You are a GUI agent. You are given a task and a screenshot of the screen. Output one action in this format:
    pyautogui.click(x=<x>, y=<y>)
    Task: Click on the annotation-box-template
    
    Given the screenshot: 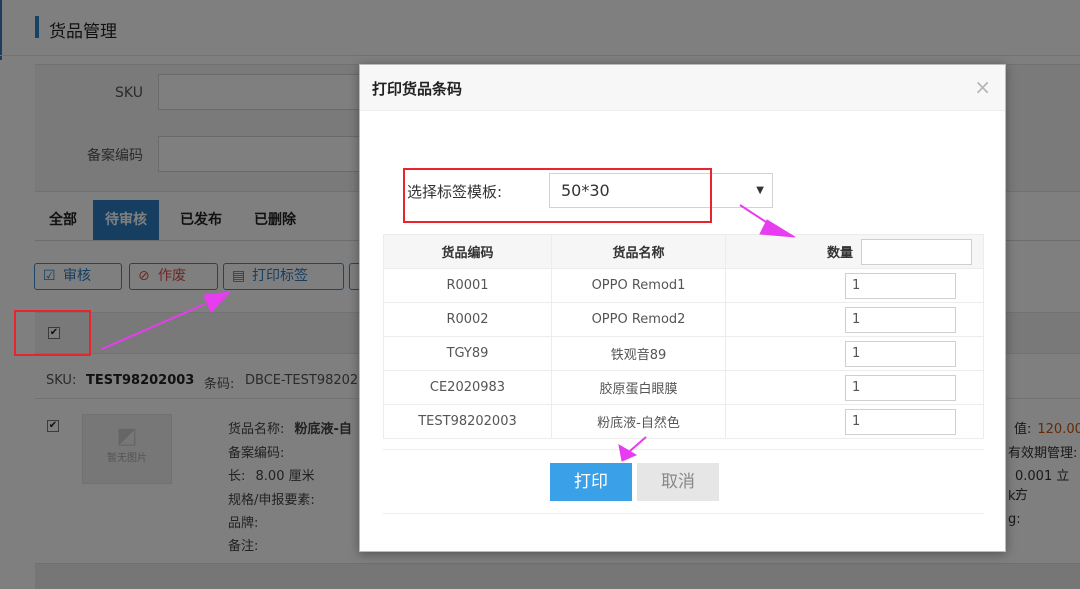 What is the action you would take?
    pyautogui.click(x=557, y=195)
    